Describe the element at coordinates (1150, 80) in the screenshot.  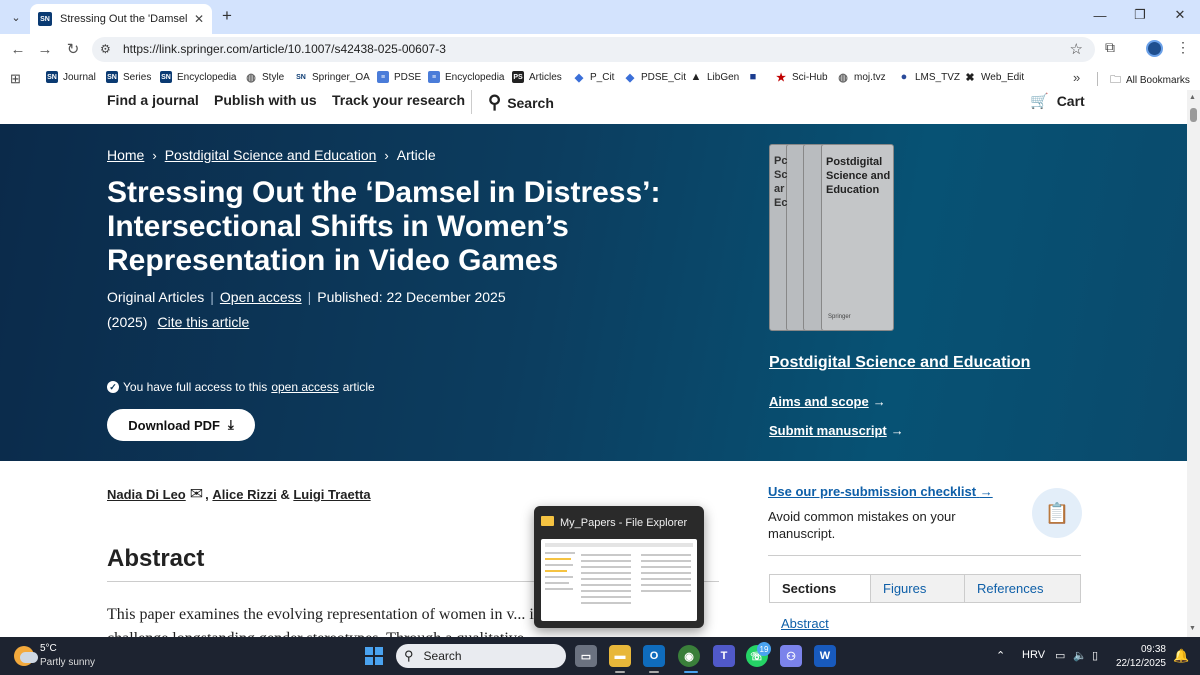
I see `all-bookmarks-button: 🗀 All Bookmarks` at that location.